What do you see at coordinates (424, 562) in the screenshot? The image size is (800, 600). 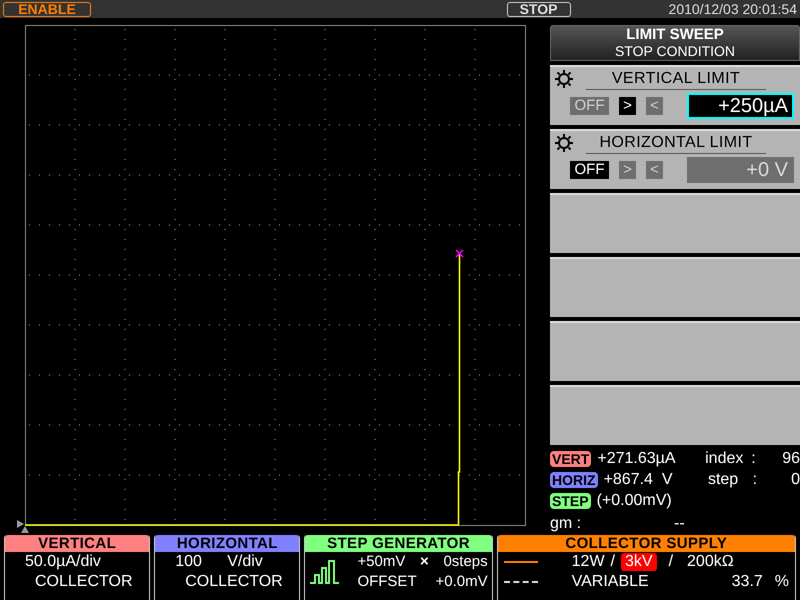 I see `multiply-sign: ×` at bounding box center [424, 562].